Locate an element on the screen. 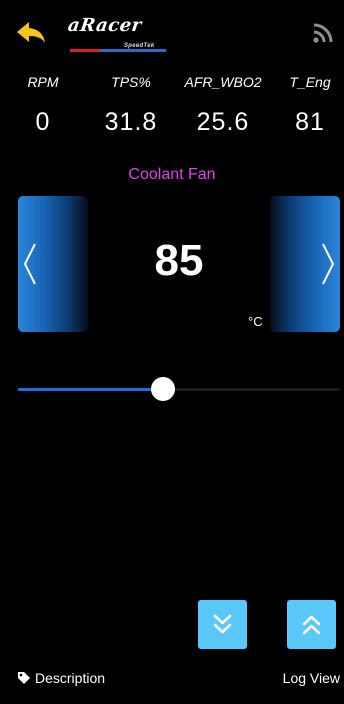 Image resolution: width=344 pixels, height=704 pixels. metric-afr-wbo2: AFR_WBO2 25.6 is located at coordinates (223, 105).